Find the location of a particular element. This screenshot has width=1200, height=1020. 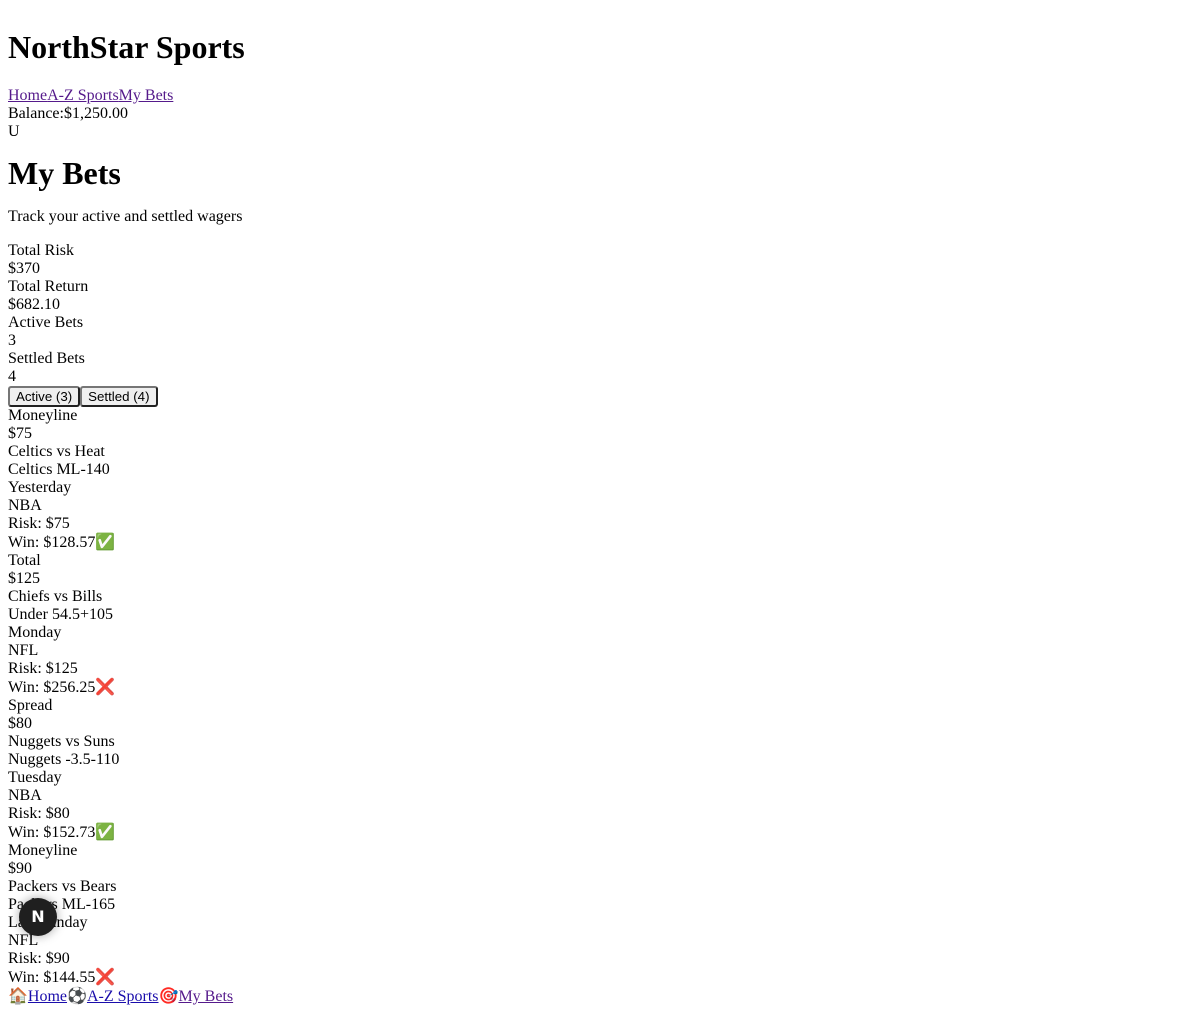

bet-stake: $80 is located at coordinates (20, 723).